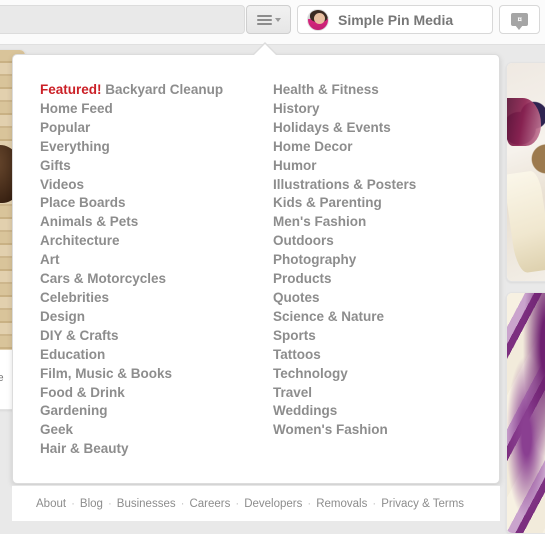 Image resolution: width=545 pixels, height=534 pixels. What do you see at coordinates (386, 260) in the screenshot?
I see `category-menu-item: Photography` at bounding box center [386, 260].